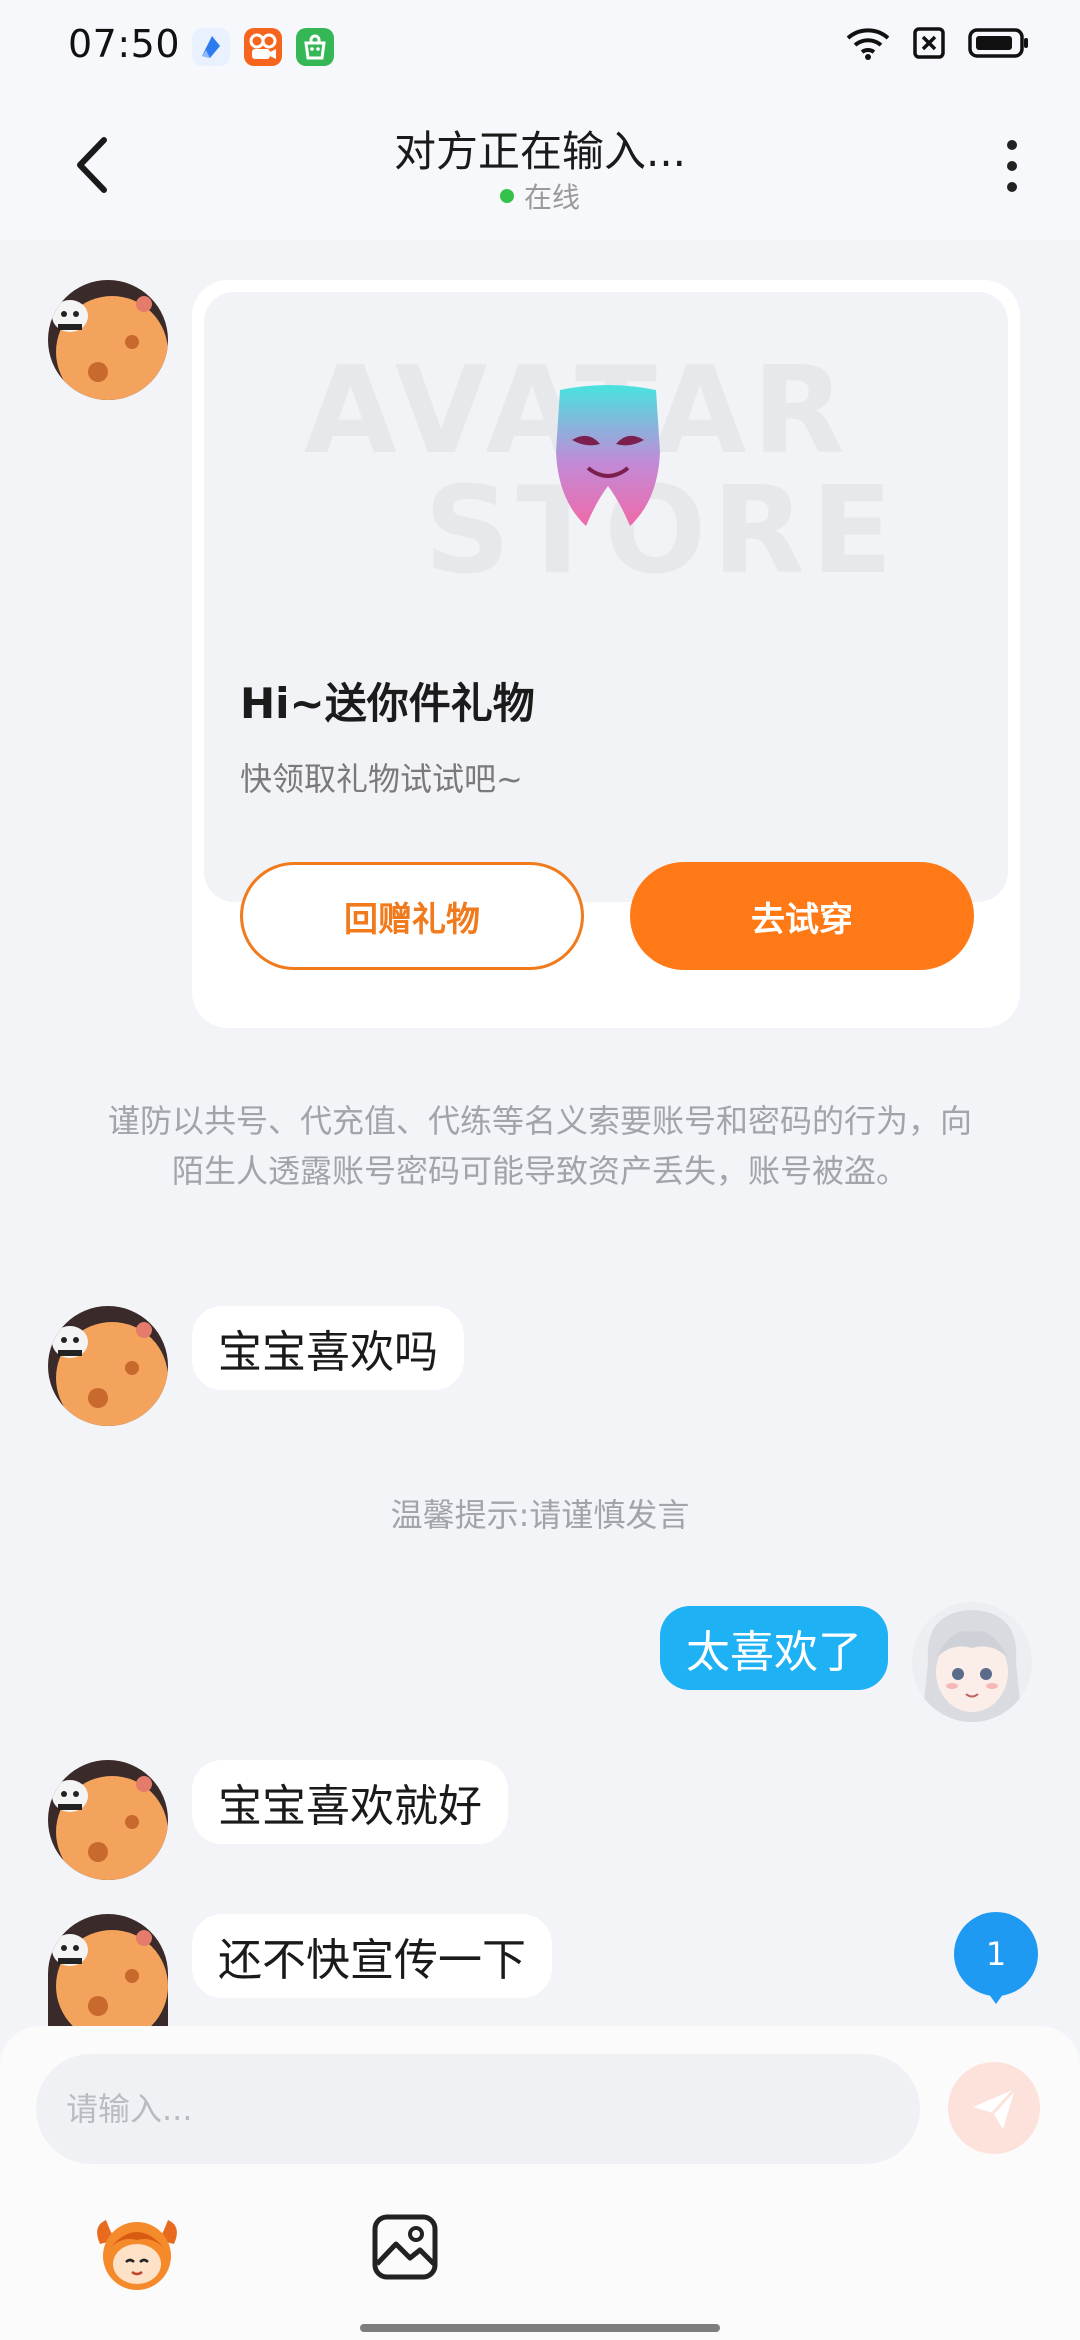  Describe the element at coordinates (540, 1515) in the screenshot. I see `tip-notice: 温馨提示:请谨慎发言` at that location.